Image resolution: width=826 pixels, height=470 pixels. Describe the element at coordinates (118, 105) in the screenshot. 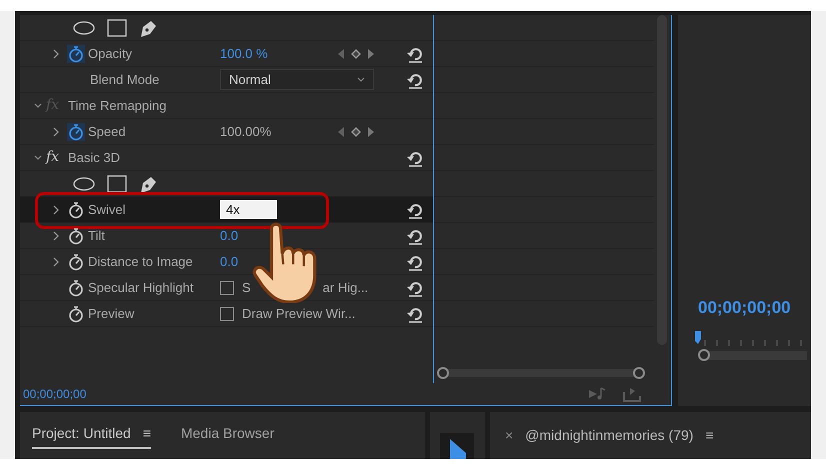

I see `section-title: Time Remapping` at that location.